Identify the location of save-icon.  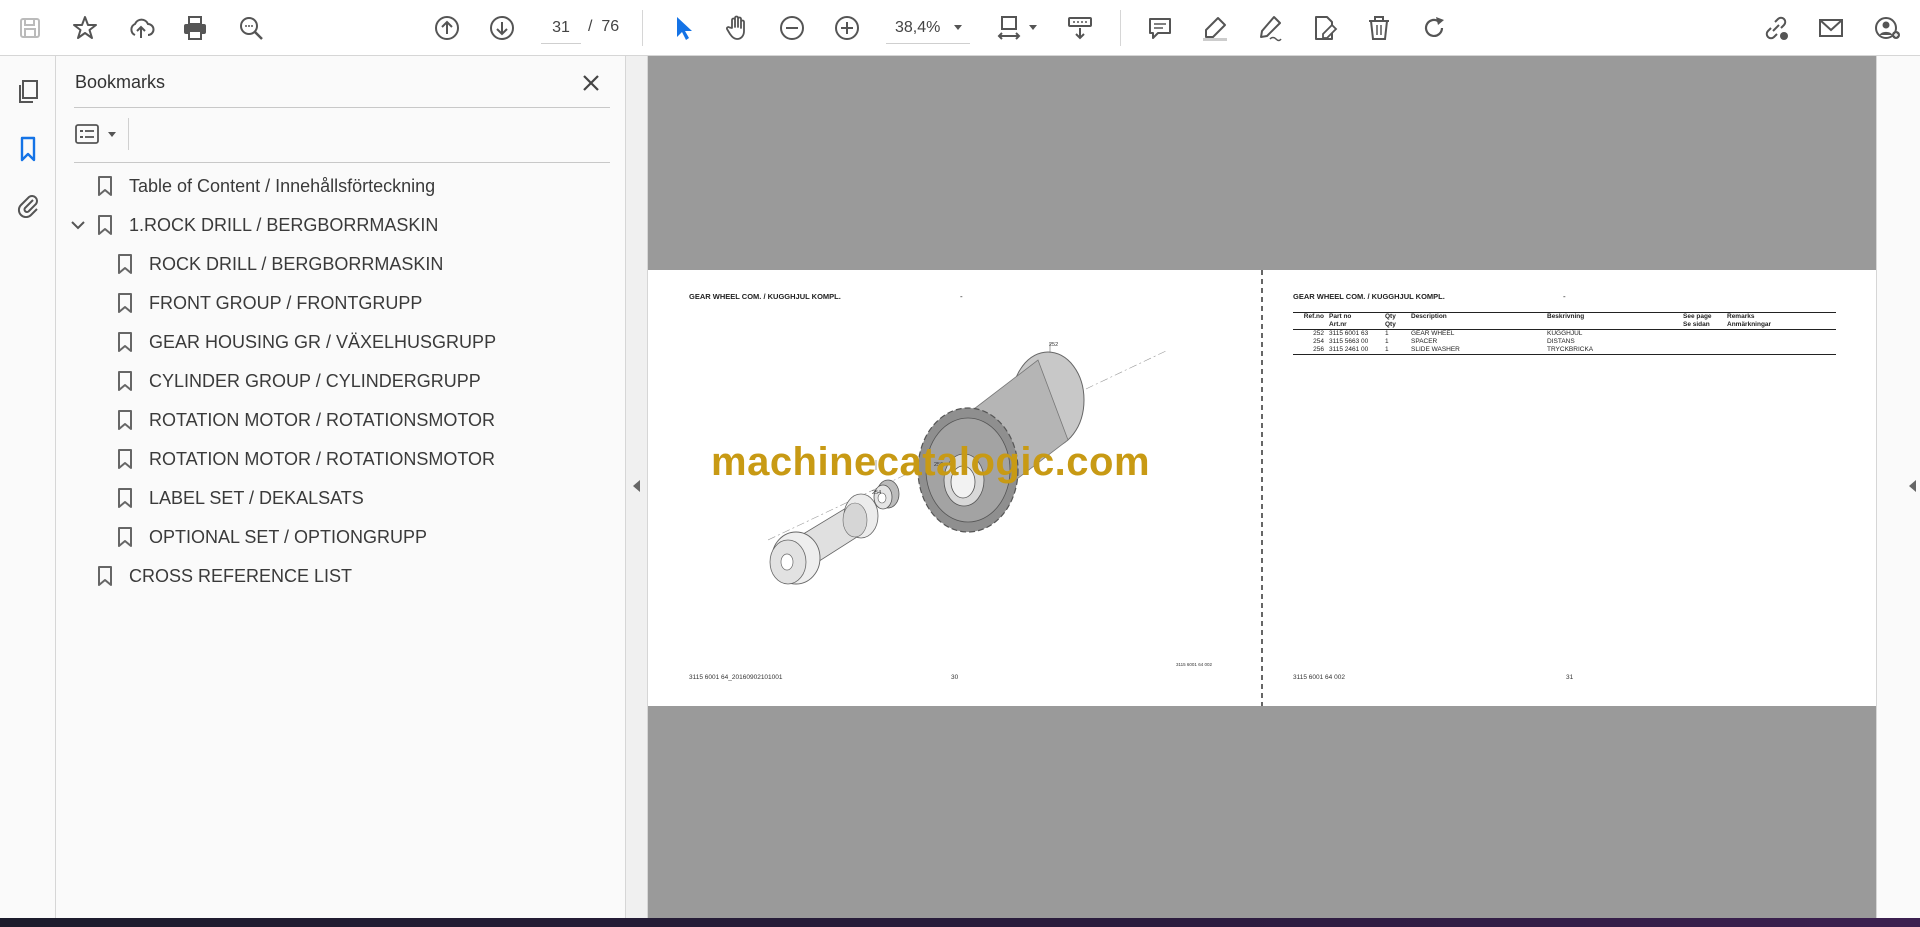
(30, 28).